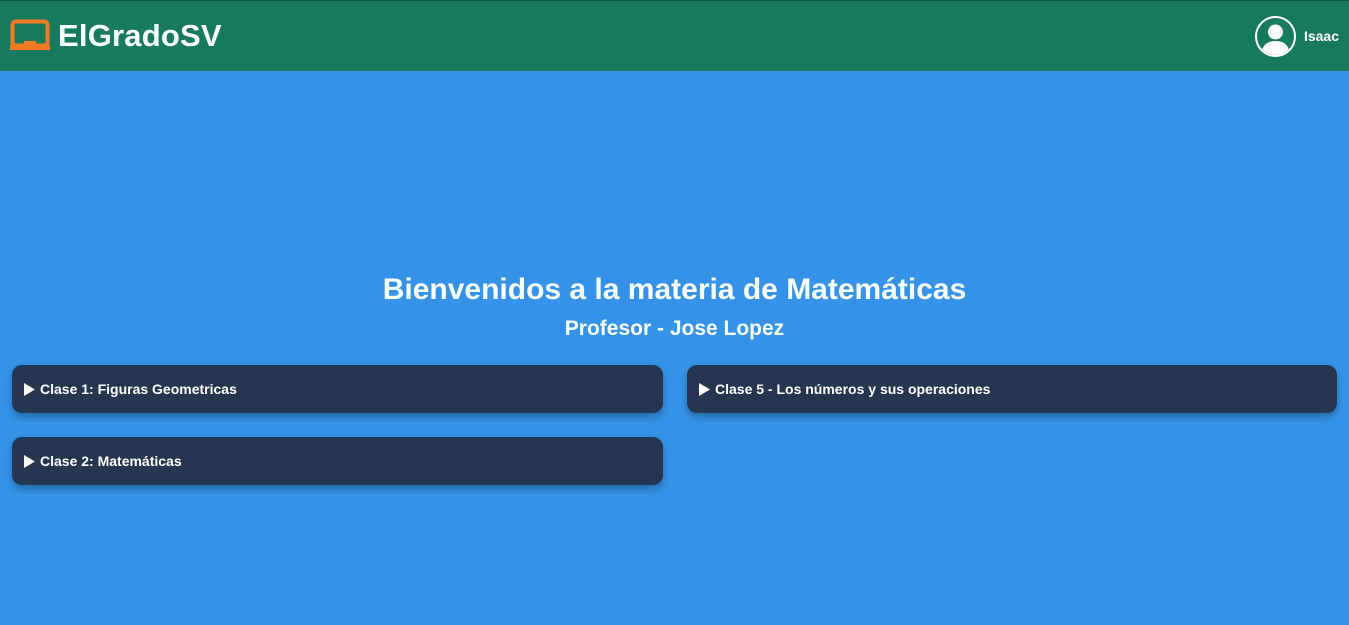  I want to click on classroom-board-icon, so click(30, 34).